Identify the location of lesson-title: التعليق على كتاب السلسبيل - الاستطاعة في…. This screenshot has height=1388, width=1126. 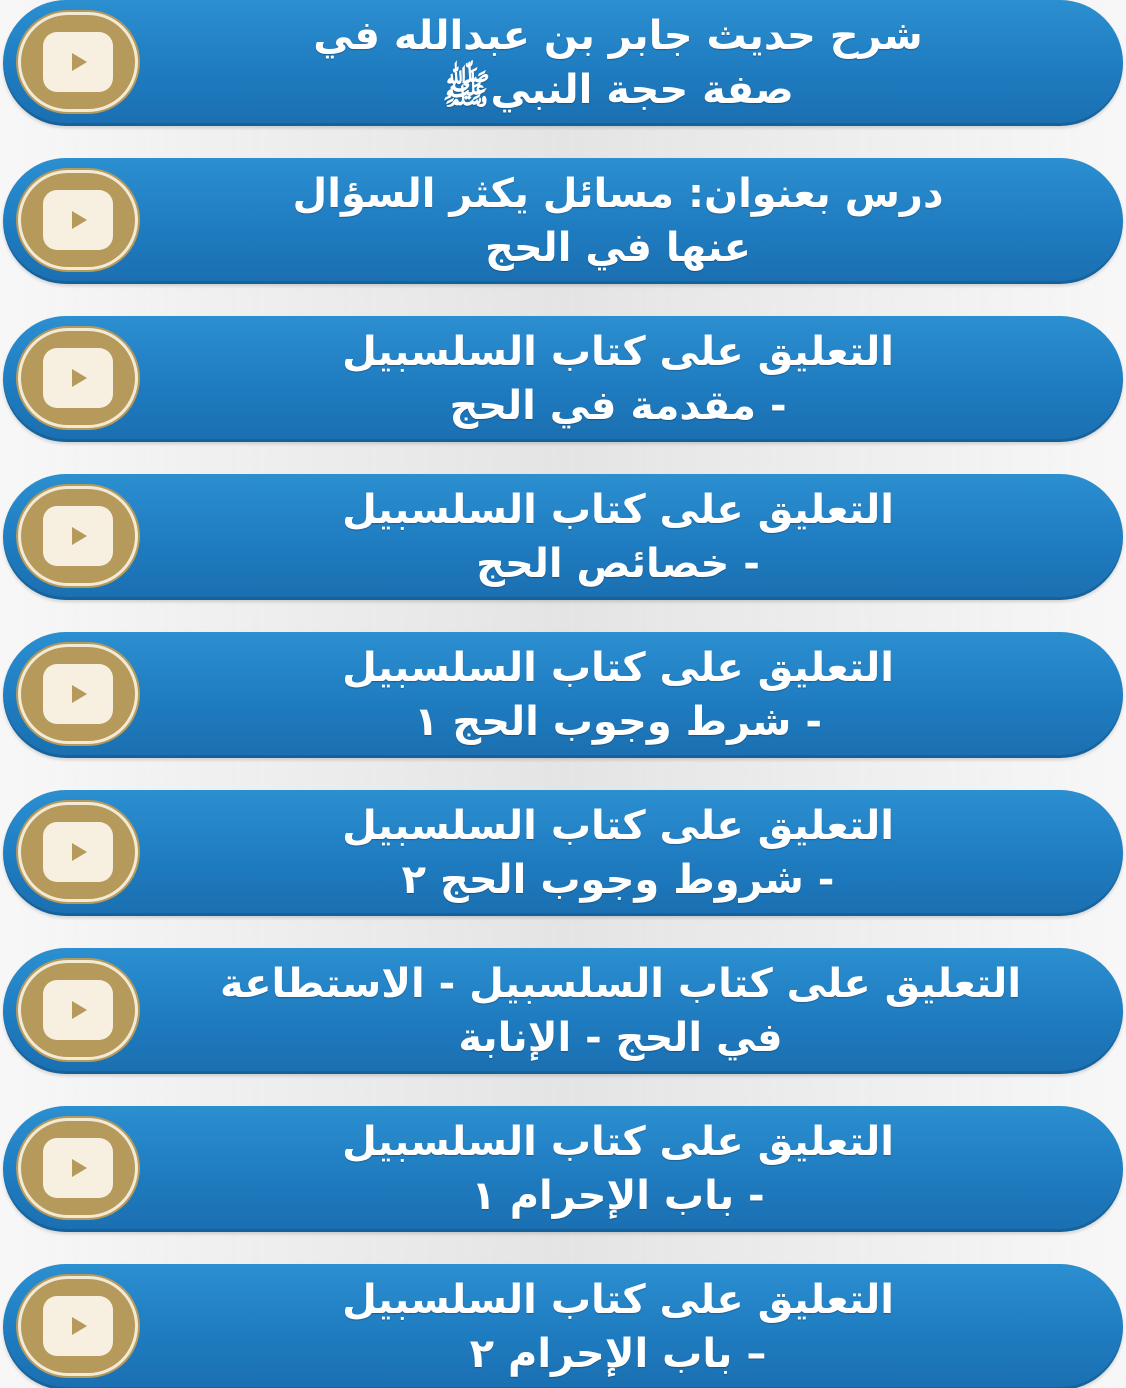
(620, 1011).